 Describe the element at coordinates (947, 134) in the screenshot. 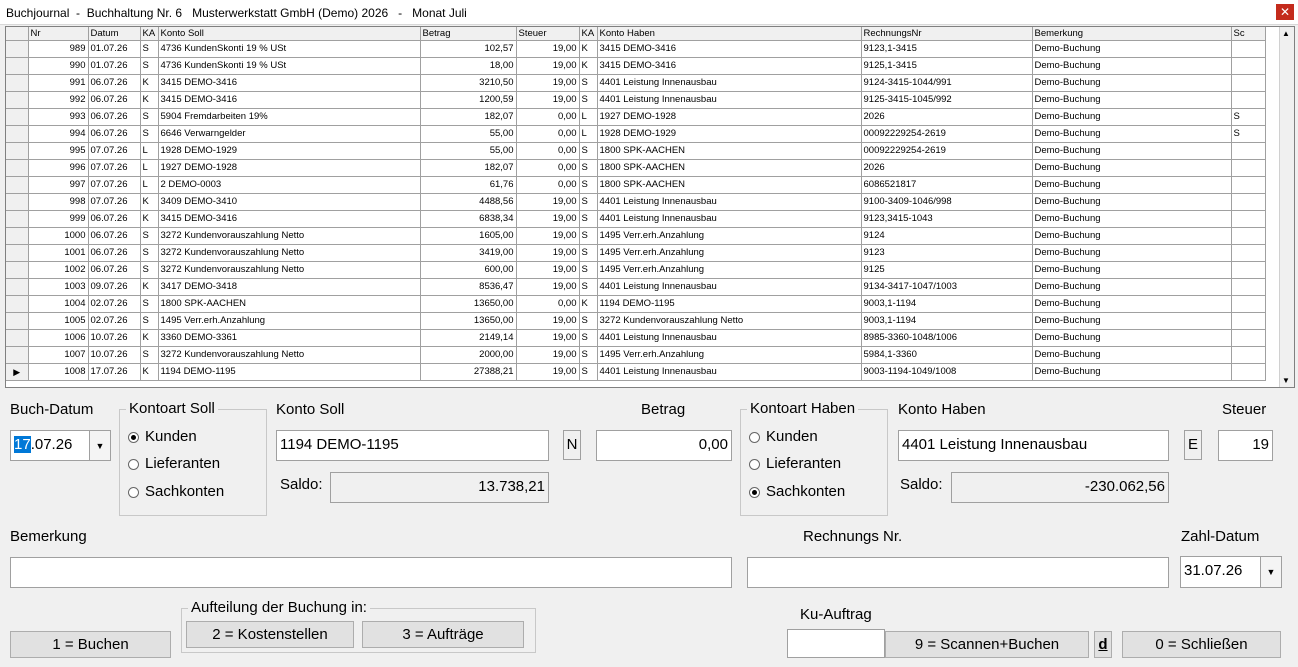

I see `cell-rechnungsnr: 00092229254-2619` at that location.